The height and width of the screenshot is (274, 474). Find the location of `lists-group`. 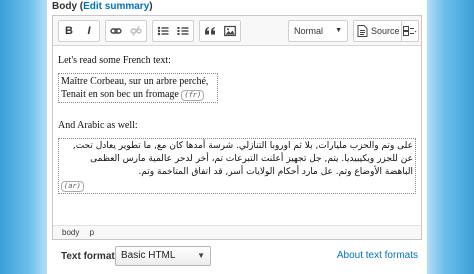

lists-group is located at coordinates (173, 31).